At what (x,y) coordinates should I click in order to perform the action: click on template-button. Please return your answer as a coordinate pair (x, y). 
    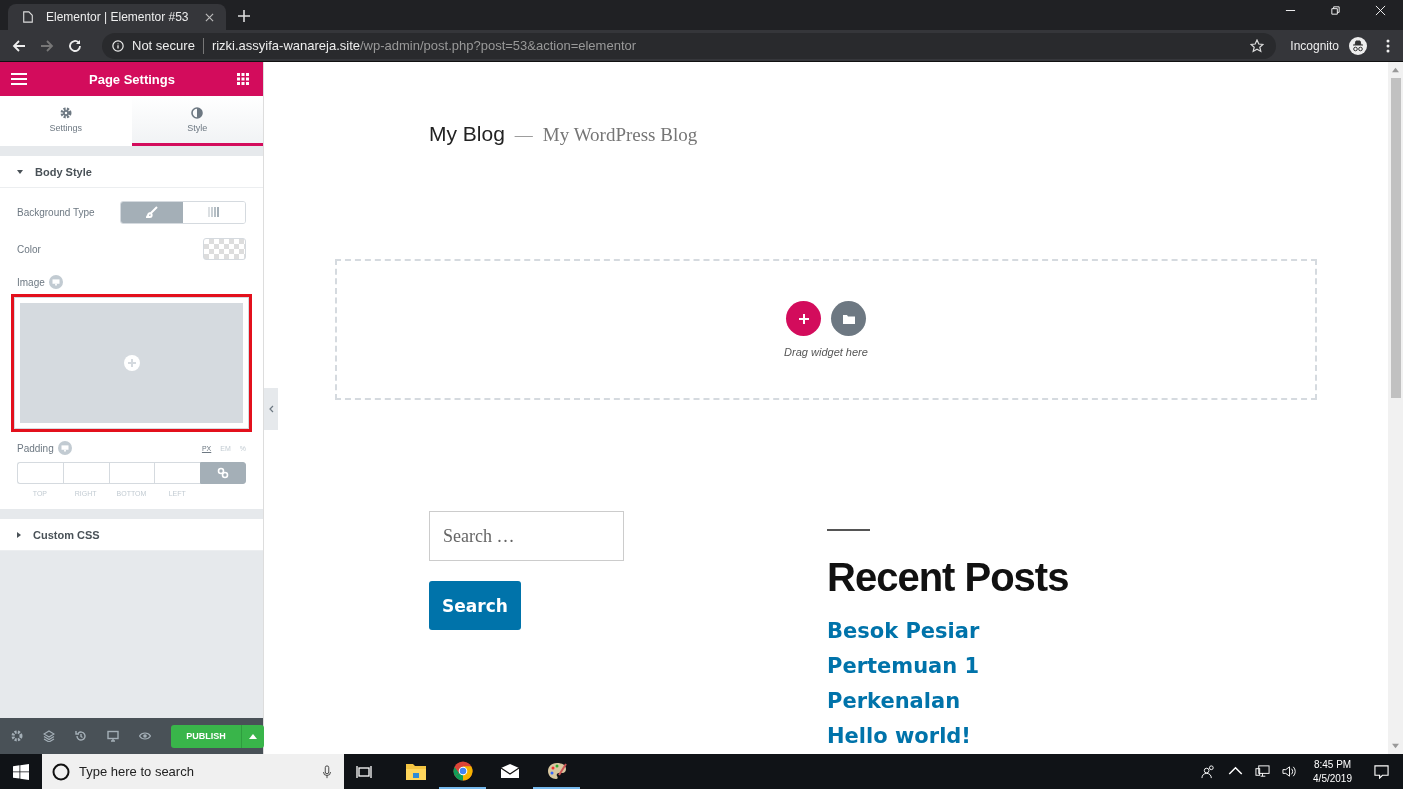
    Looking at the image, I should click on (848, 318).